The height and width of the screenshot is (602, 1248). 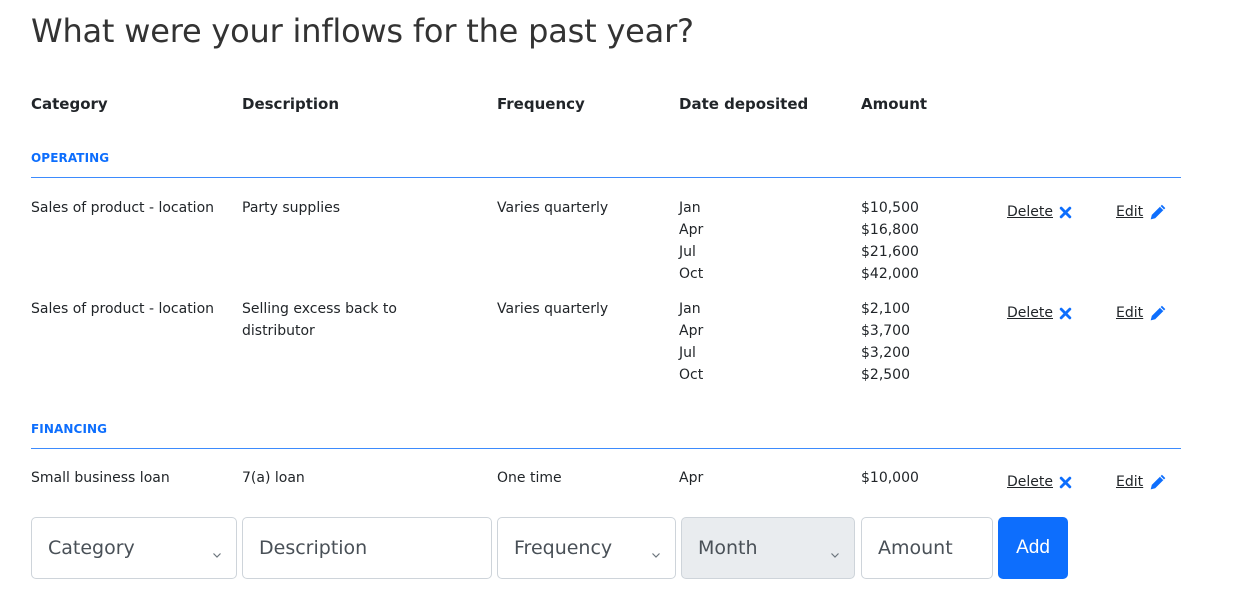 I want to click on row-amounts: $10,500 $16,800 $21,600 $42,000, so click(x=921, y=241).